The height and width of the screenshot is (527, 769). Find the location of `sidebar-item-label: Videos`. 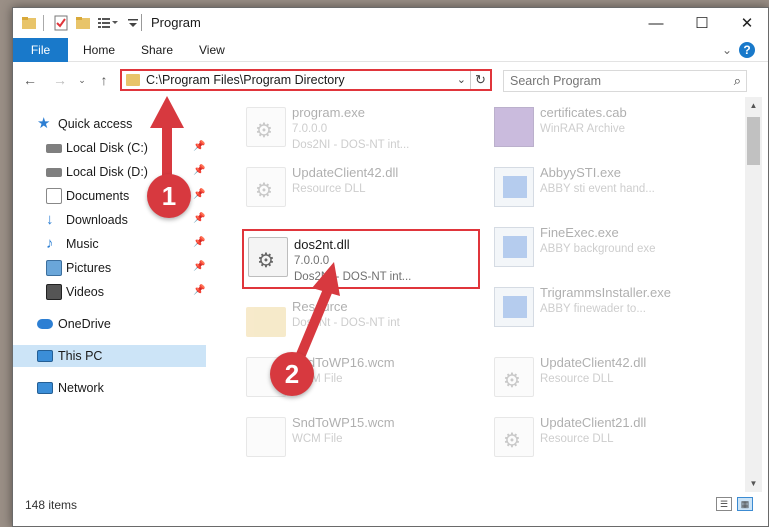

sidebar-item-label: Videos is located at coordinates (85, 292).